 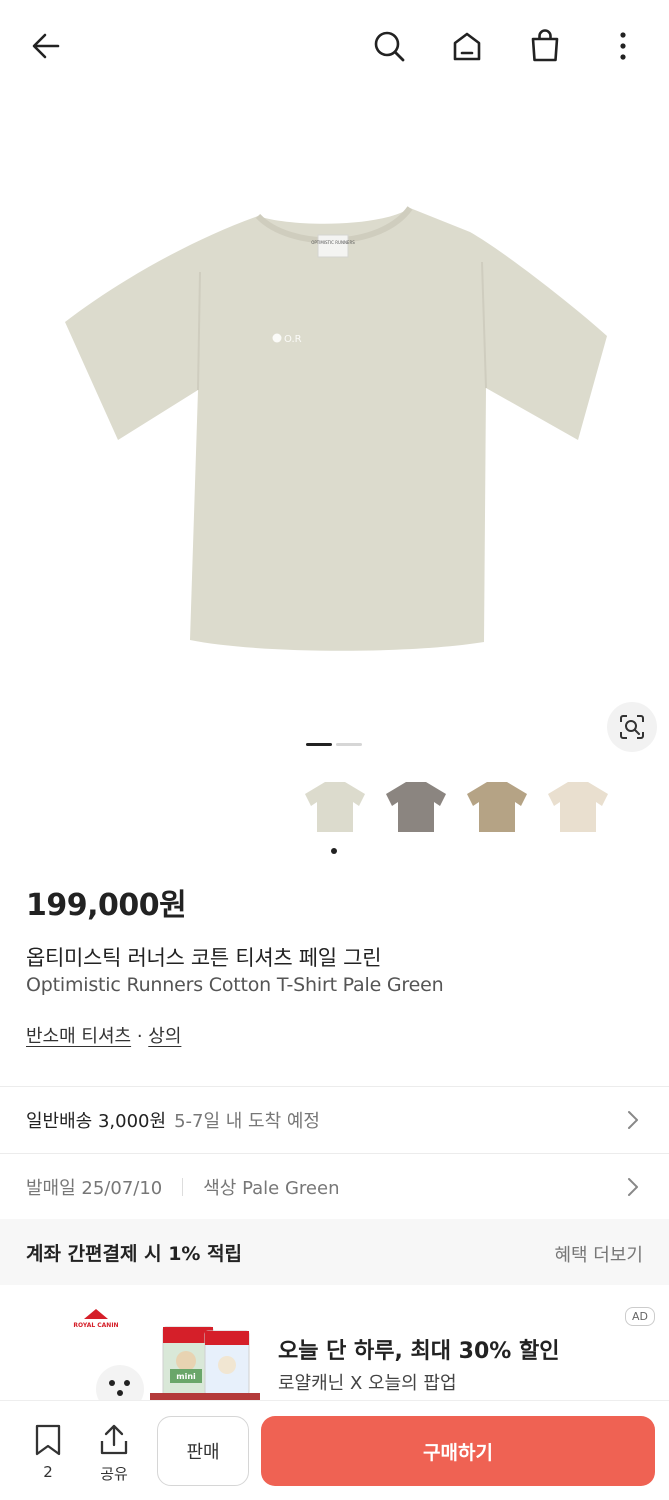 I want to click on ad-badge: AD, so click(x=640, y=1316).